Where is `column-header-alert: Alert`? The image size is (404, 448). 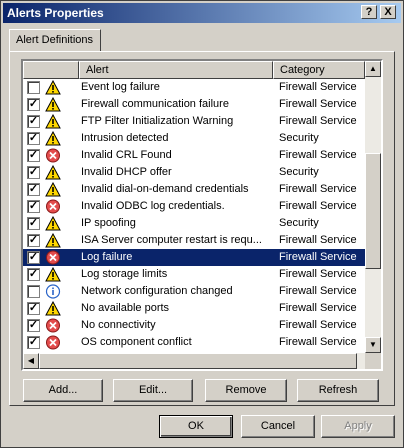
column-header-alert: Alert is located at coordinates (176, 70).